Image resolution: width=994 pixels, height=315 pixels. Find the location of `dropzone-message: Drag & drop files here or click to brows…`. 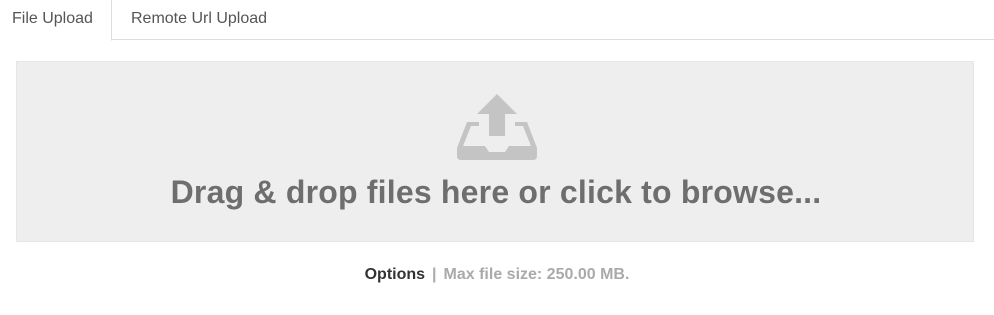

dropzone-message: Drag & drop files here or click to brows… is located at coordinates (496, 192).